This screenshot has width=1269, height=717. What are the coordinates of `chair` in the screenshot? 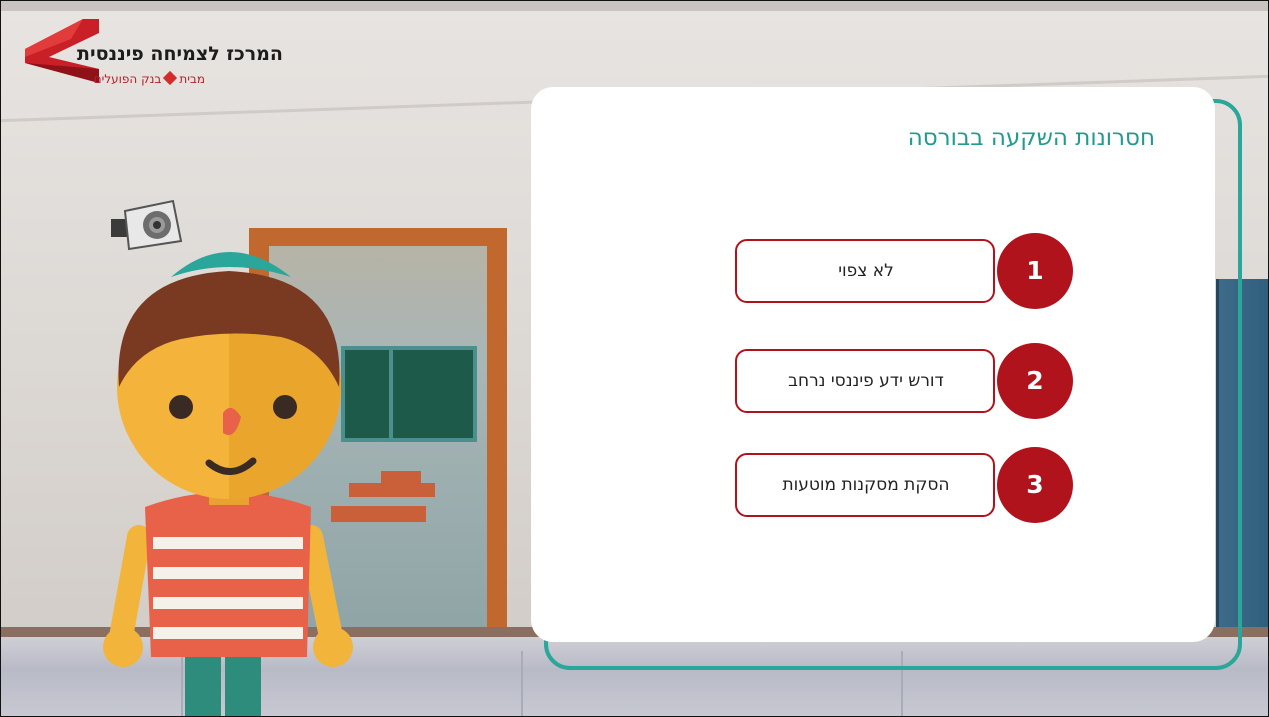 It's located at (401, 478).